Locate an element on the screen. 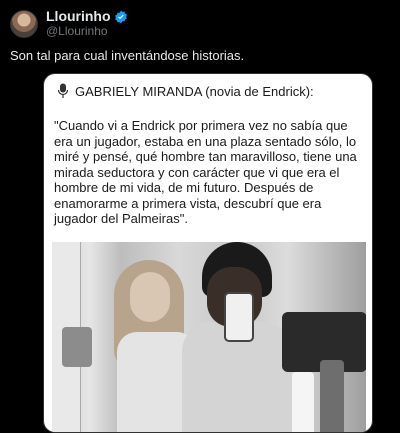  tweet-header: Llourinho @Llourinho is located at coordinates (69, 24).